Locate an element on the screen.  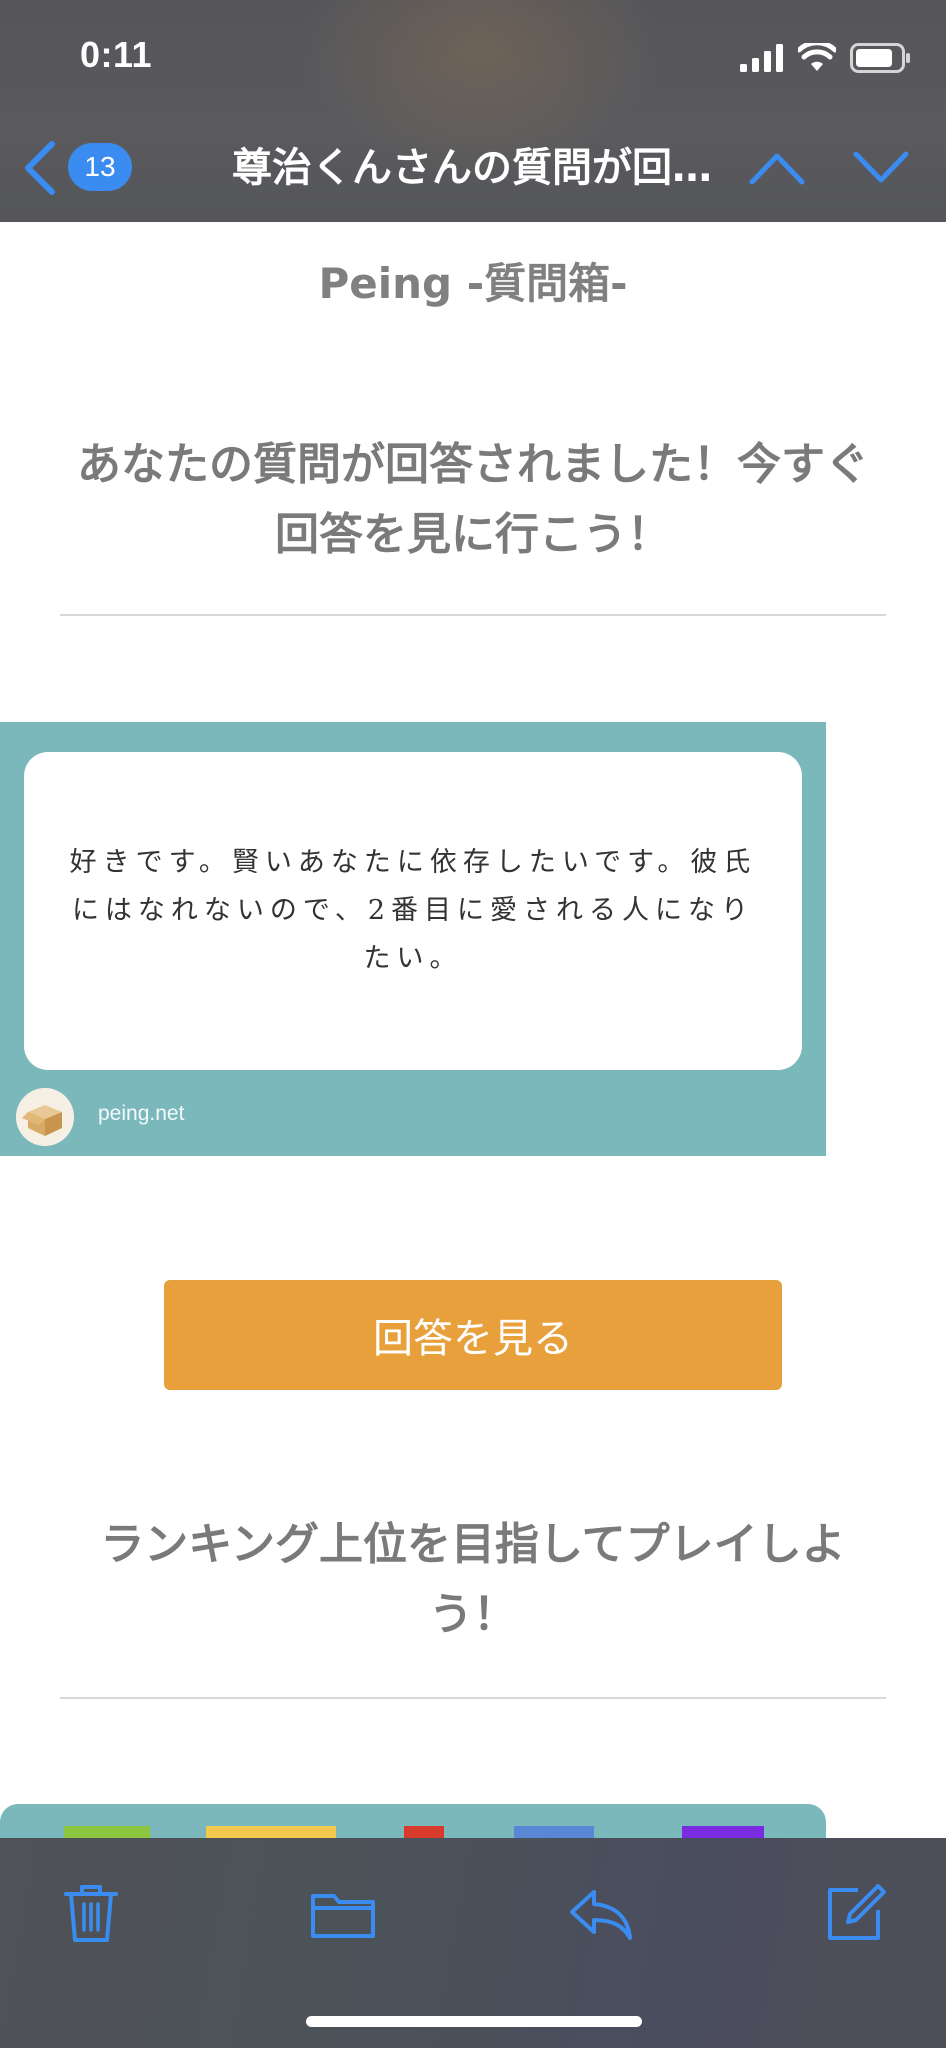
answer-headline: あなたの質問が回答されました！今すぐ回答を見に行こう！ is located at coordinates (473, 499).